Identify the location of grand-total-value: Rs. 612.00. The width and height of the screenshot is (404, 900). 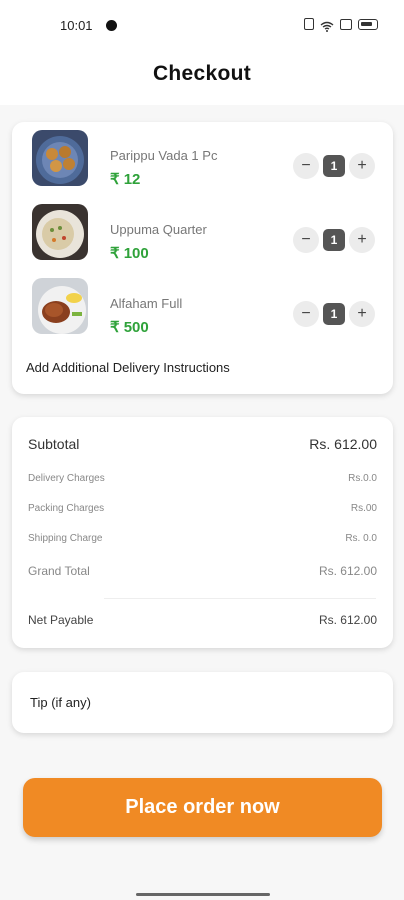
(347, 571).